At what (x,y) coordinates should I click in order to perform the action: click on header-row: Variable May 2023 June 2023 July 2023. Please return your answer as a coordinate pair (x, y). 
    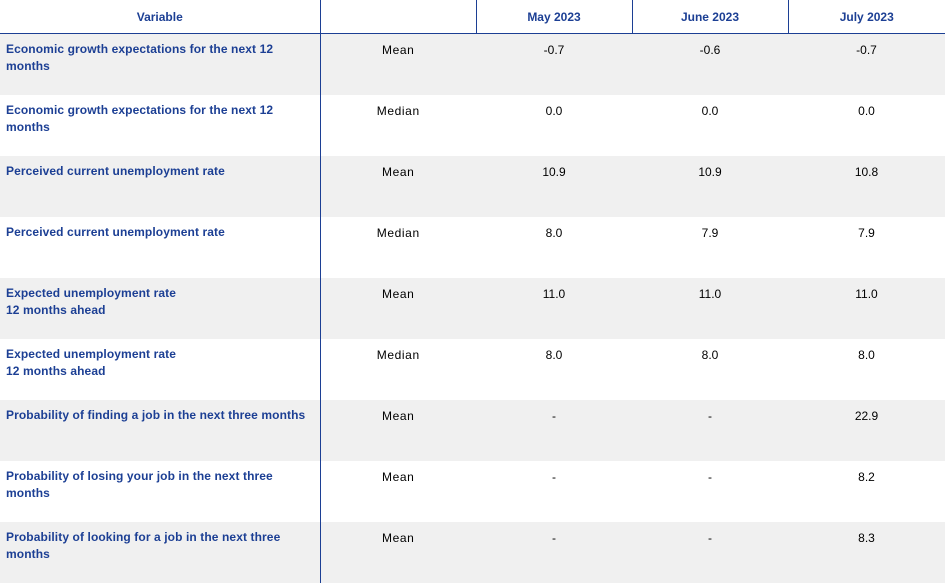
    Looking at the image, I should click on (472, 17).